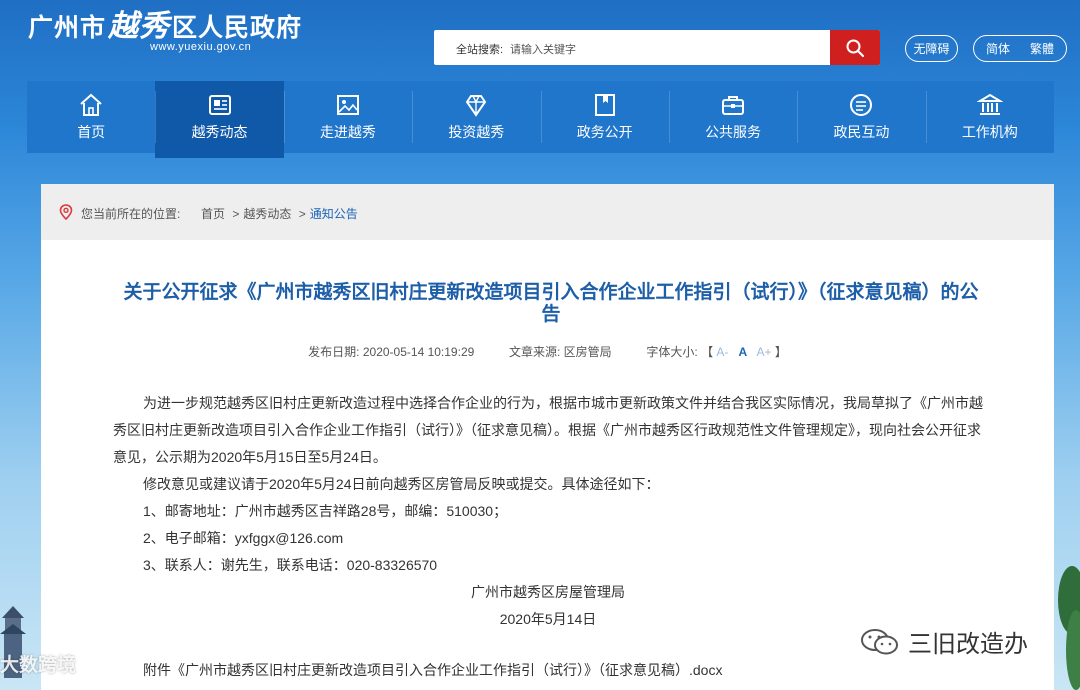  What do you see at coordinates (604, 105) in the screenshot?
I see `bookmark-icon` at bounding box center [604, 105].